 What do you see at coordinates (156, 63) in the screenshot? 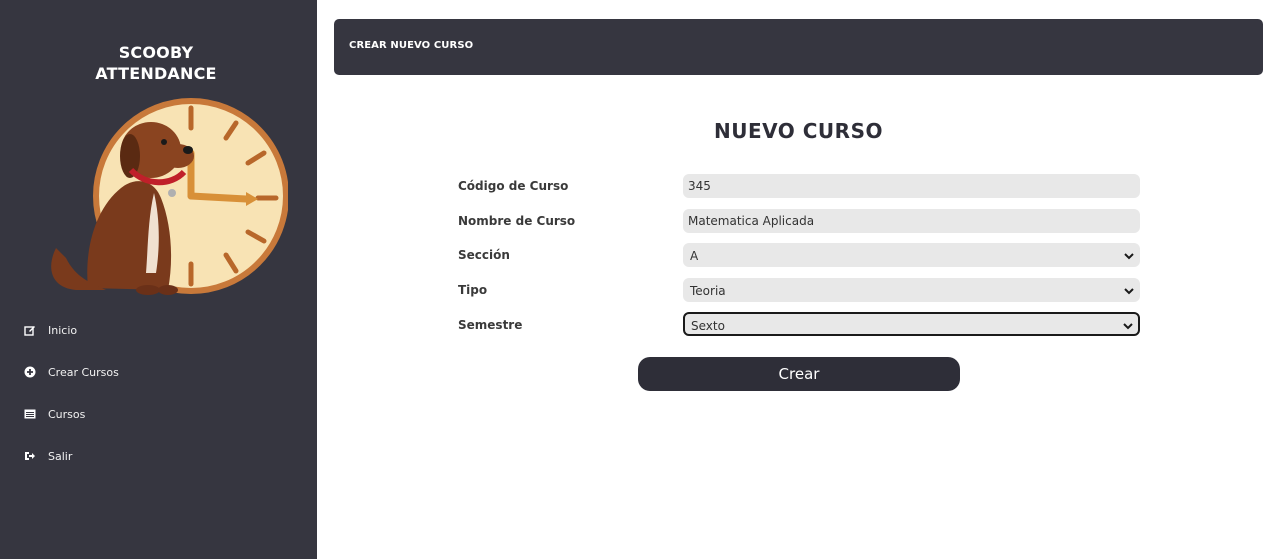
I see `brand-title: SCOOBY ATTENDANCE` at bounding box center [156, 63].